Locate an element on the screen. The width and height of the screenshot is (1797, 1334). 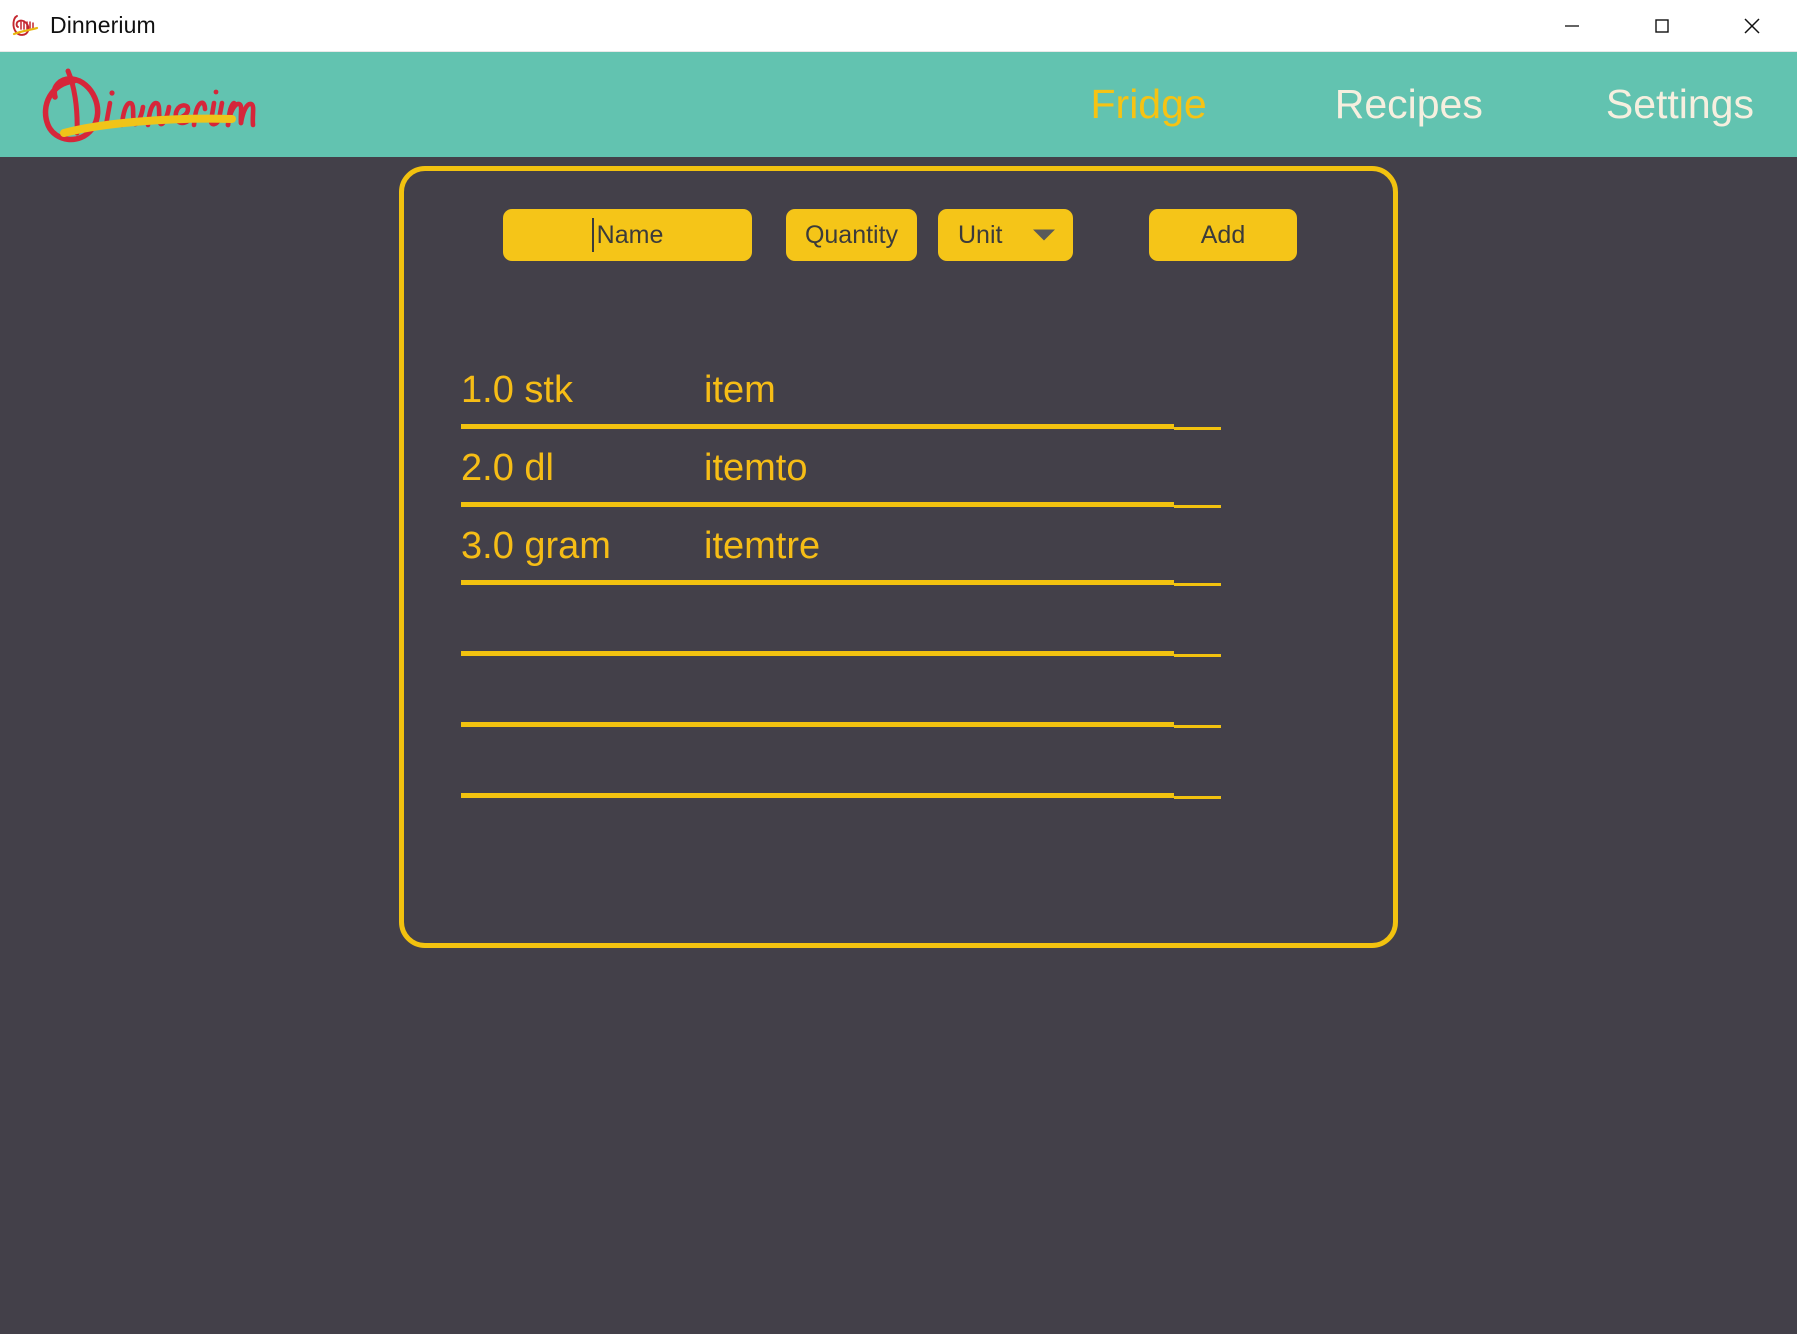
quantity-input: Quantity is located at coordinates (851, 235).